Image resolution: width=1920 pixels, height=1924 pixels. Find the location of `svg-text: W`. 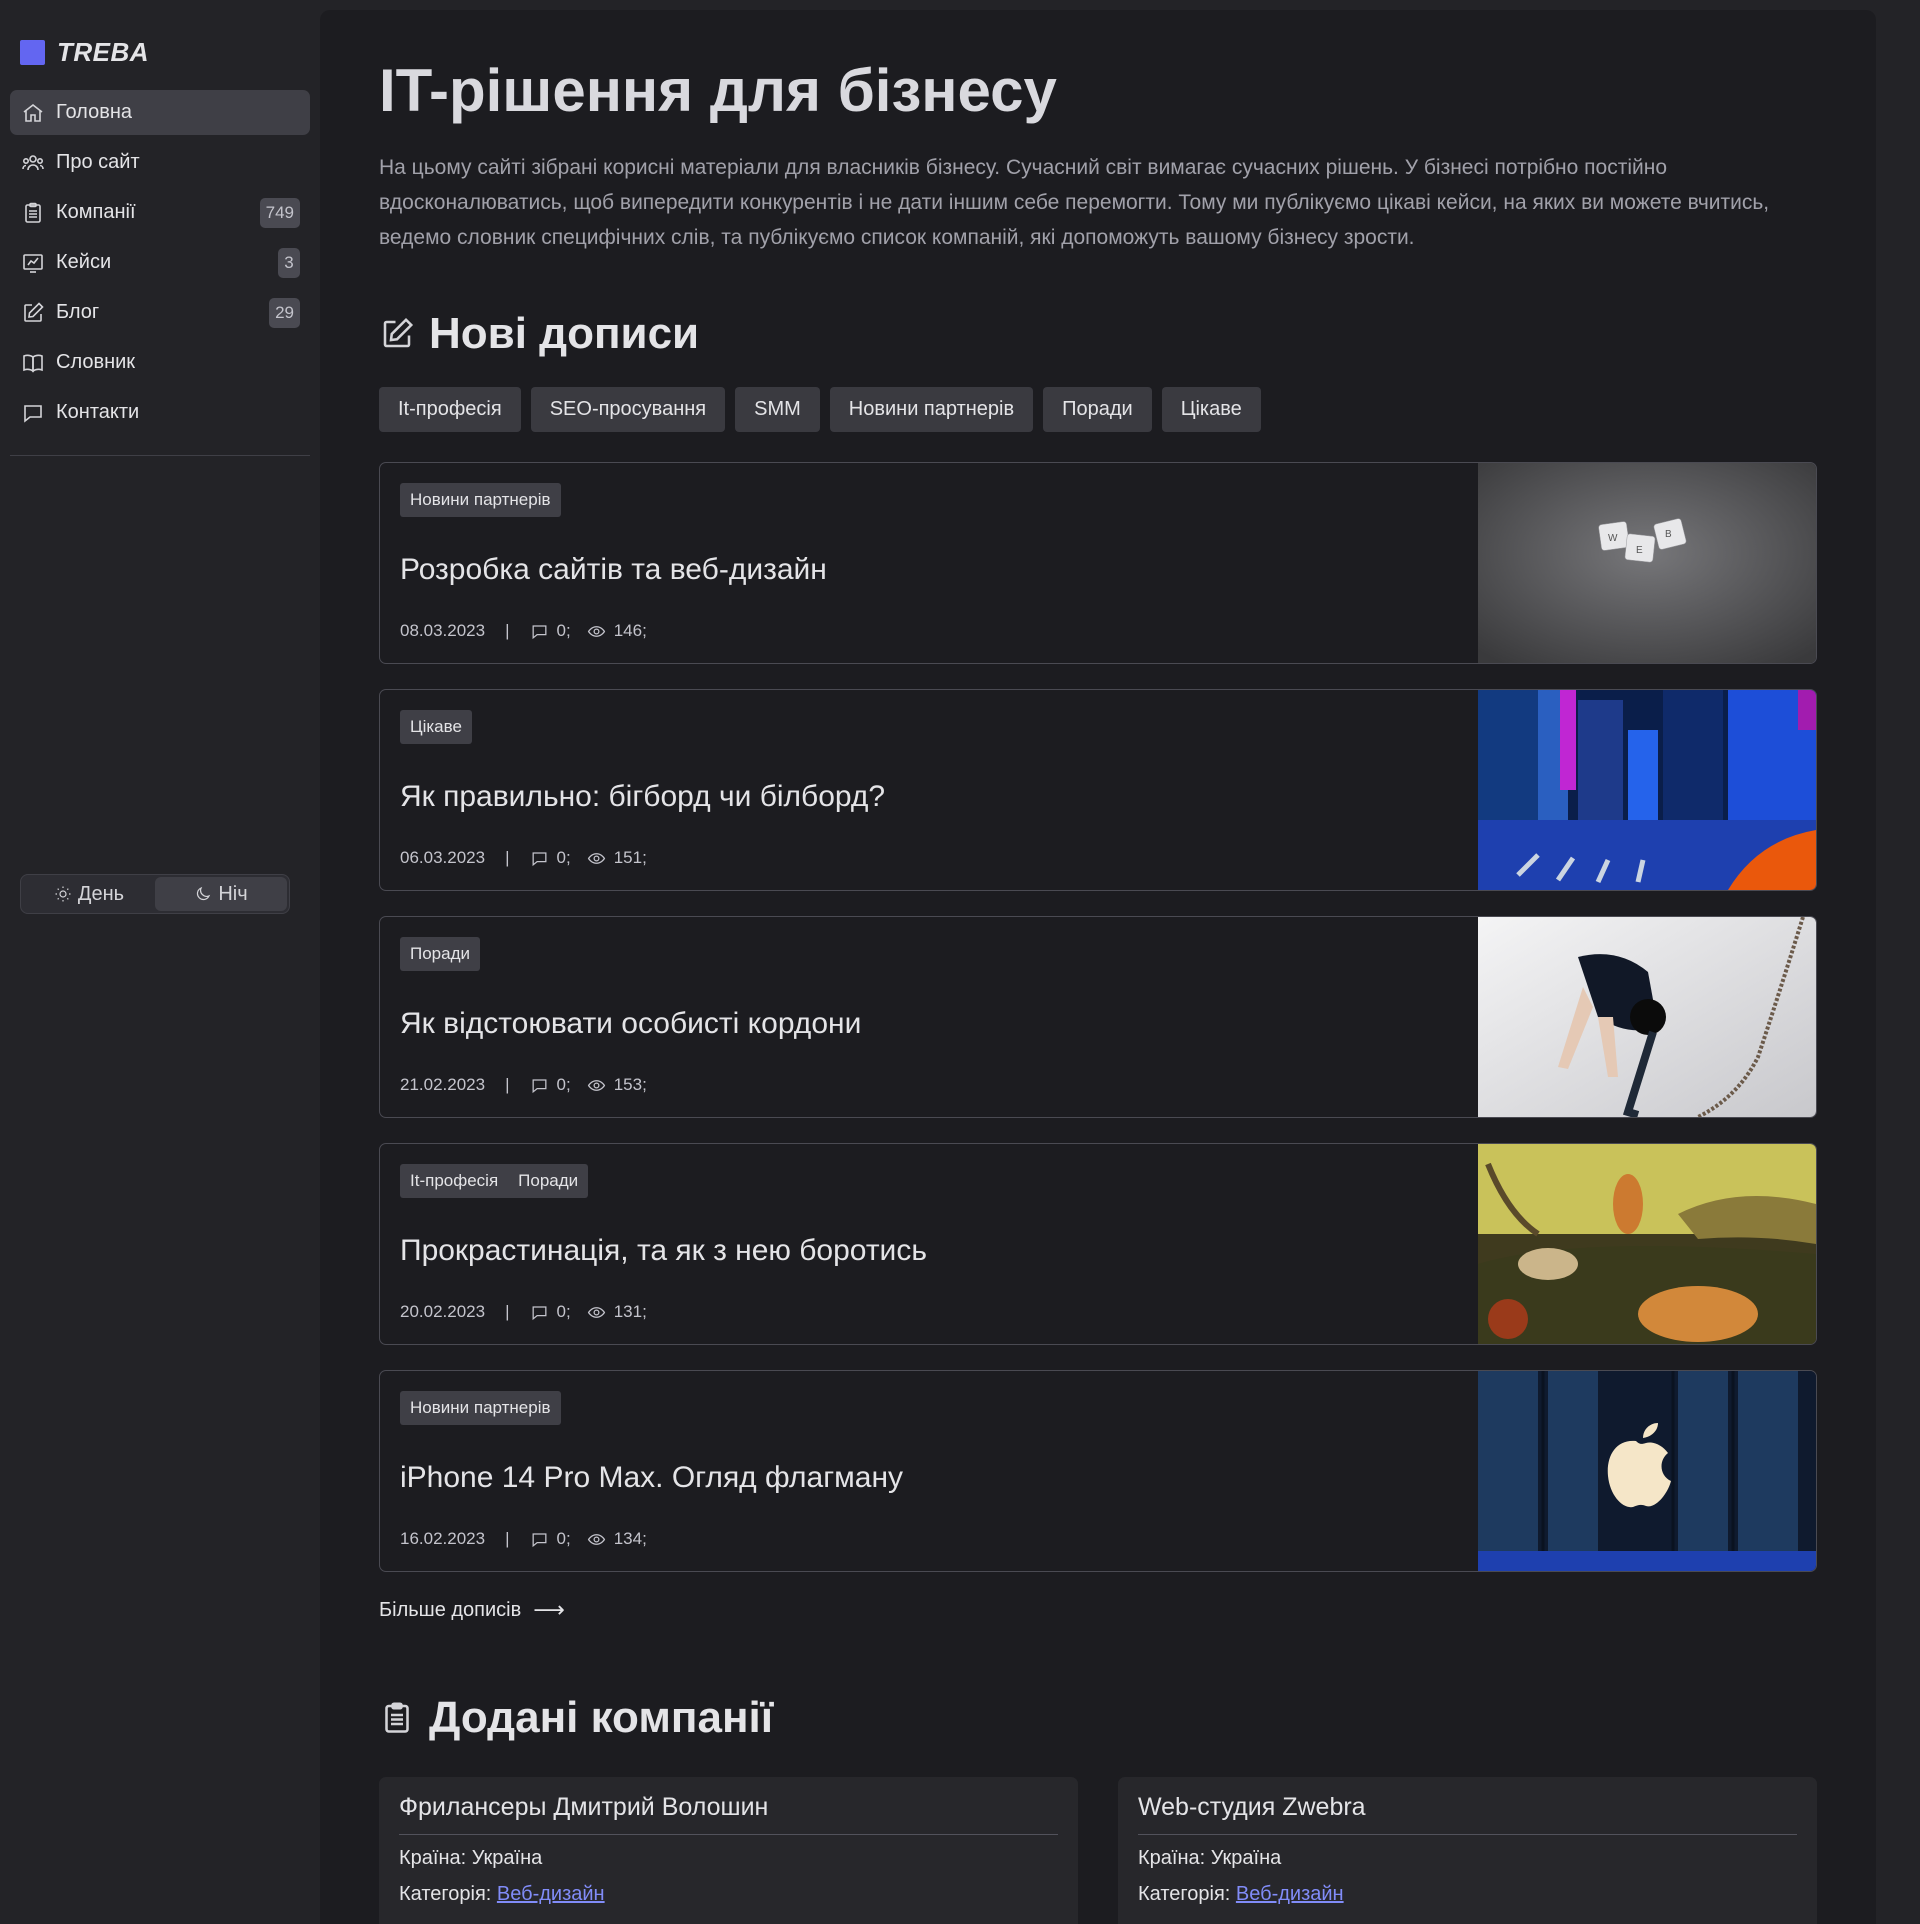

svg-text: W is located at coordinates (1613, 538).